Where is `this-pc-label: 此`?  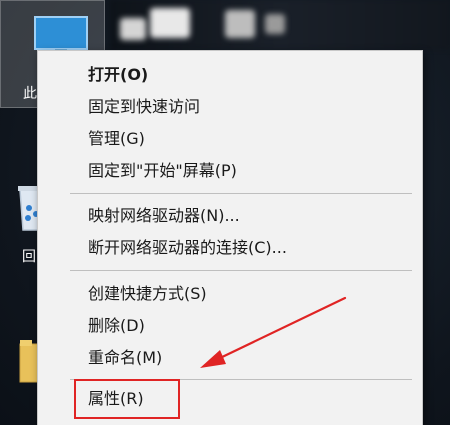
this-pc-label: 此 is located at coordinates (30, 94).